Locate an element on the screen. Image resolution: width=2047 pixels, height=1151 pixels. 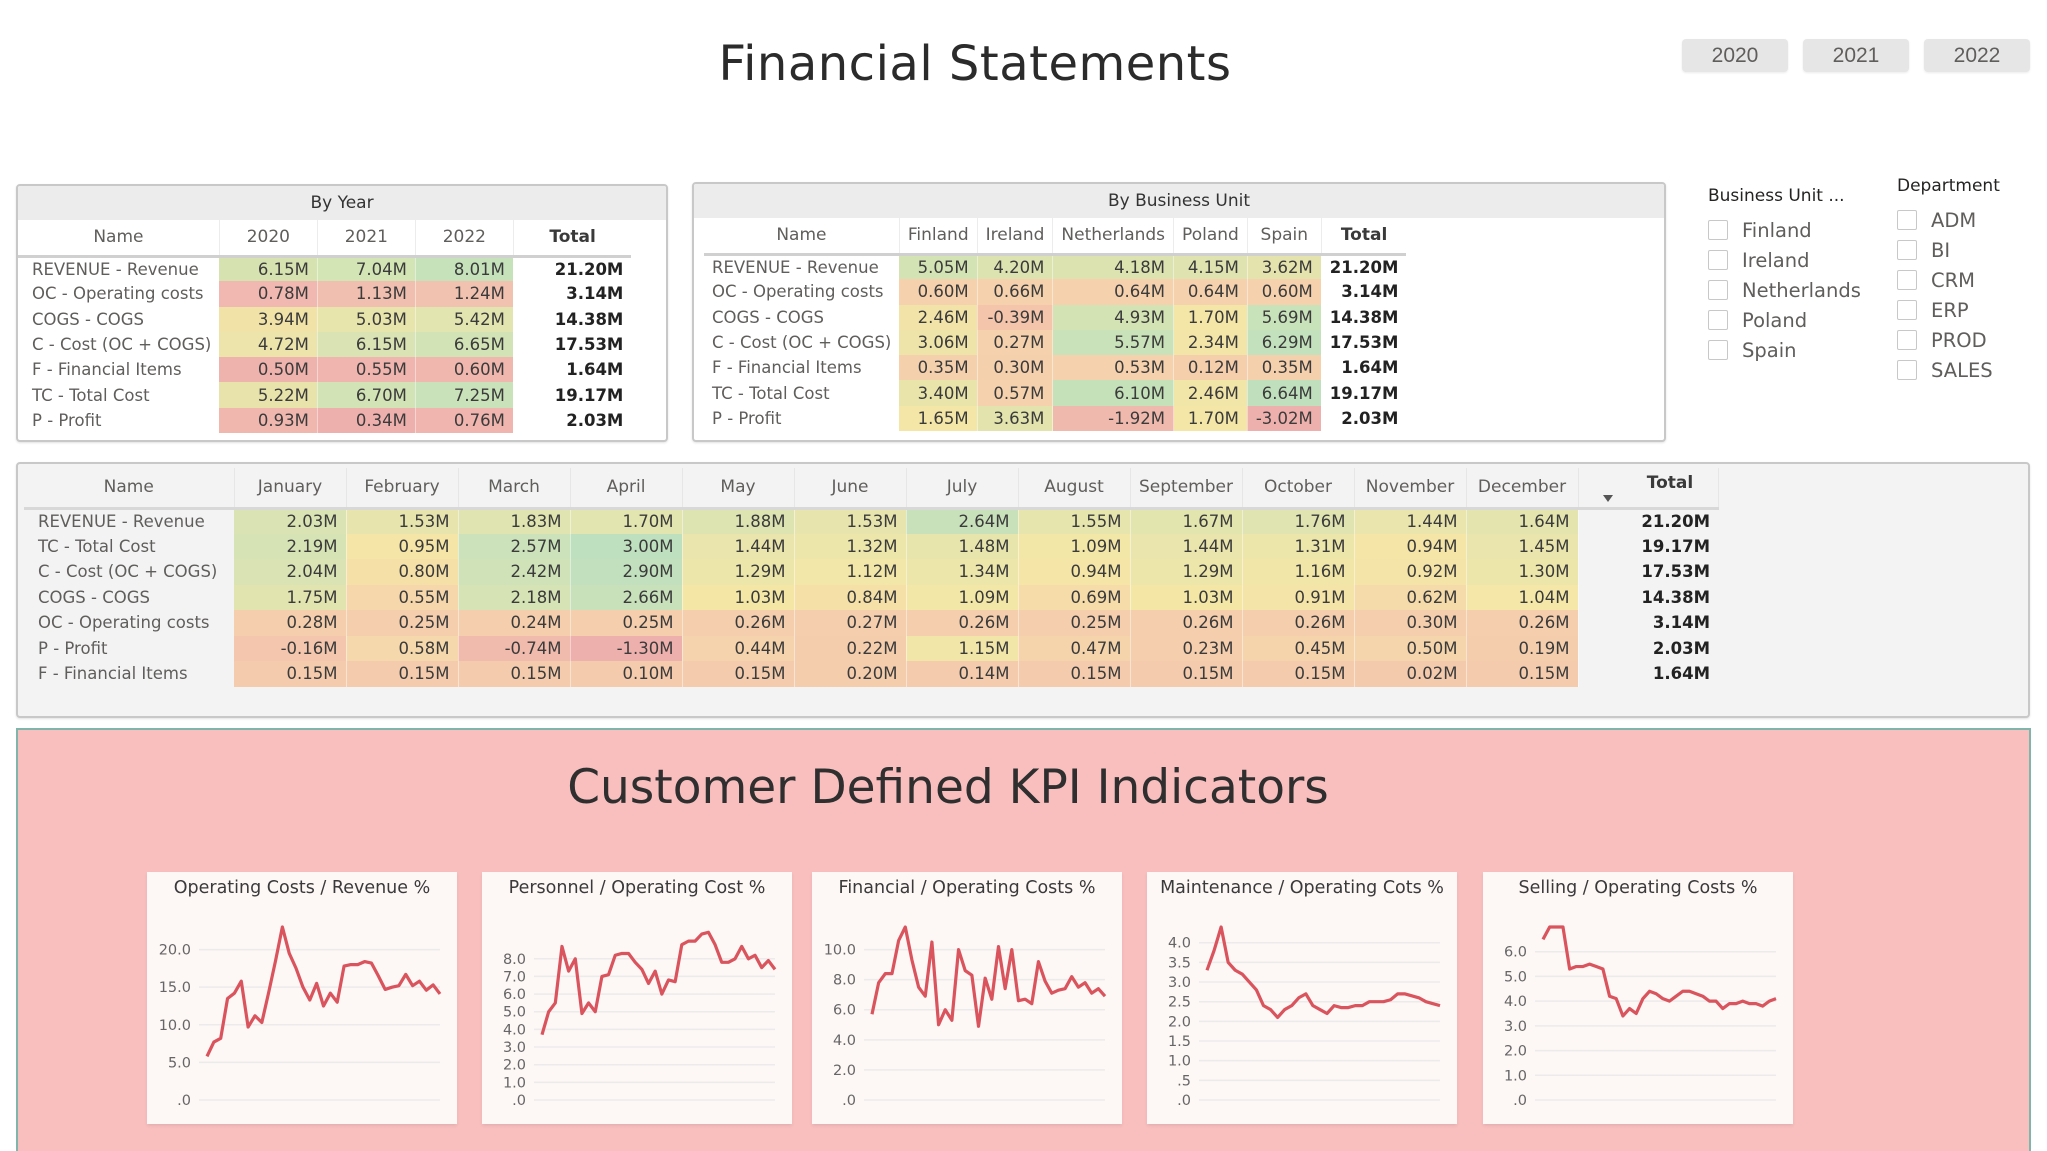
row-total: 17.53M is located at coordinates (589, 345).